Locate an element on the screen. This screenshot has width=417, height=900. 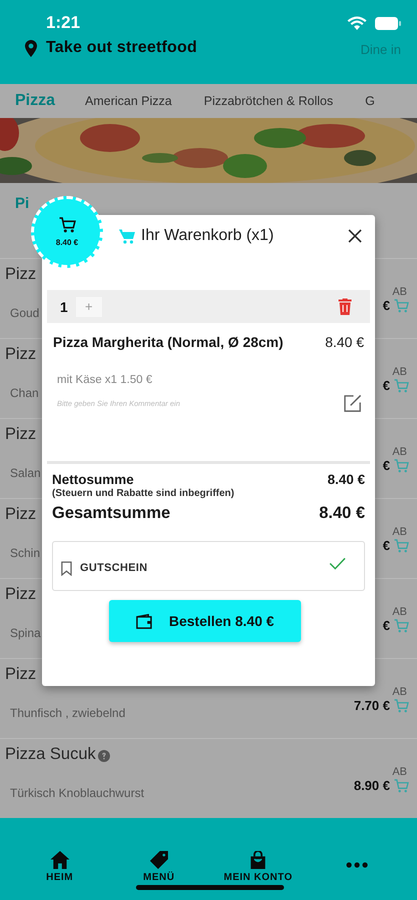
net-total-value: 8.40 € is located at coordinates (346, 479).